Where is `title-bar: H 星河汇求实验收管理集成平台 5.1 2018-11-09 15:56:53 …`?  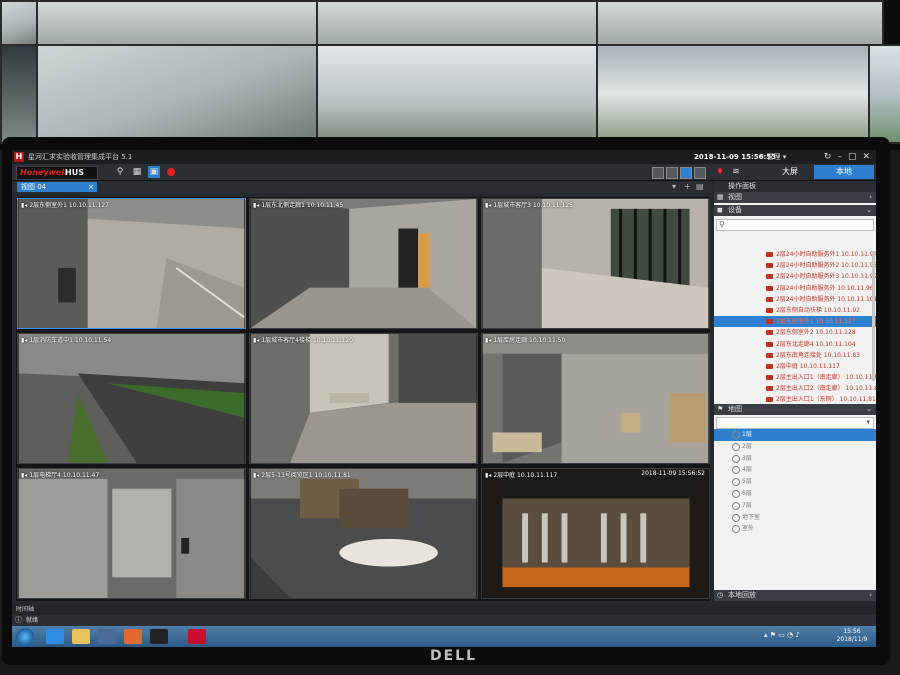 title-bar: H 星河汇求实验收管理集成平台 5.1 2018-11-09 15:56:53 … is located at coordinates (444, 157).